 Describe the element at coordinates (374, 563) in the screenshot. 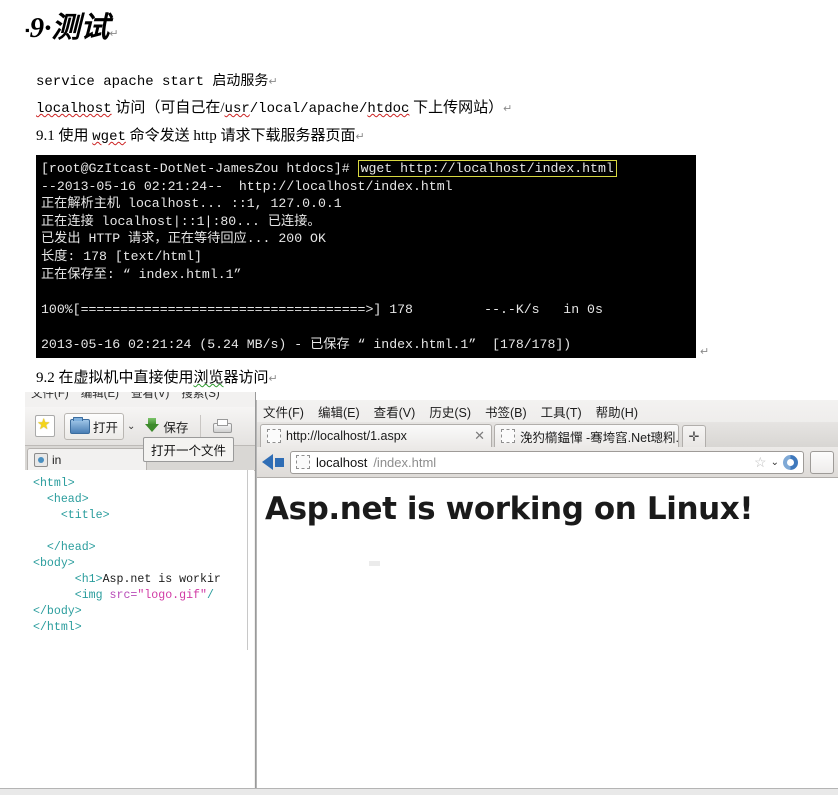

I see `broken-logo-image` at that location.